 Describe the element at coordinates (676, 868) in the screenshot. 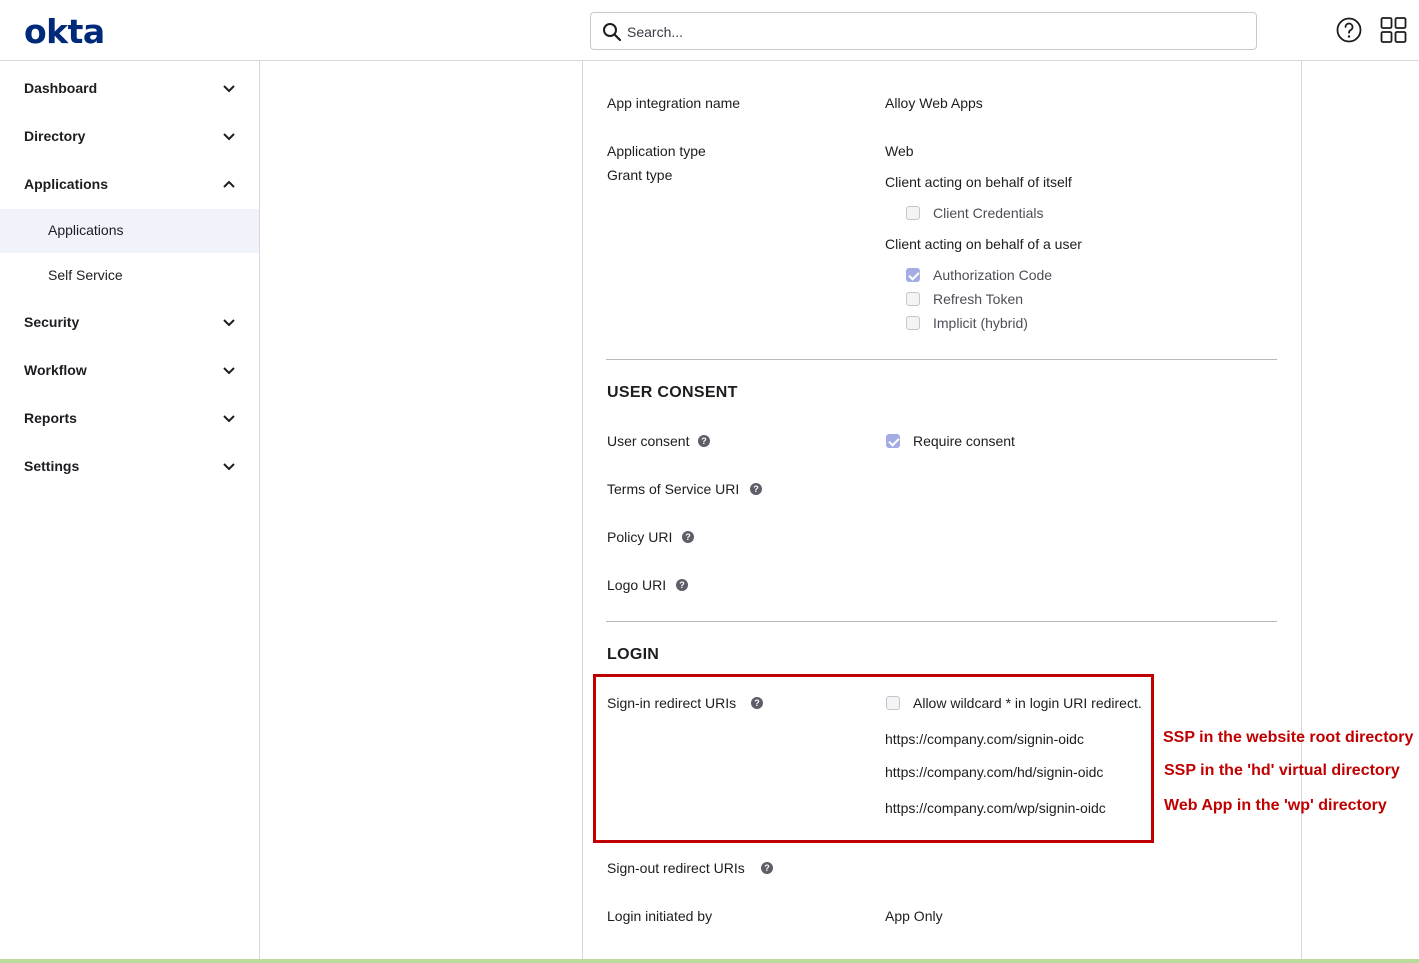

I see `signout-redirect-label: Sign-out redirect URIs` at that location.